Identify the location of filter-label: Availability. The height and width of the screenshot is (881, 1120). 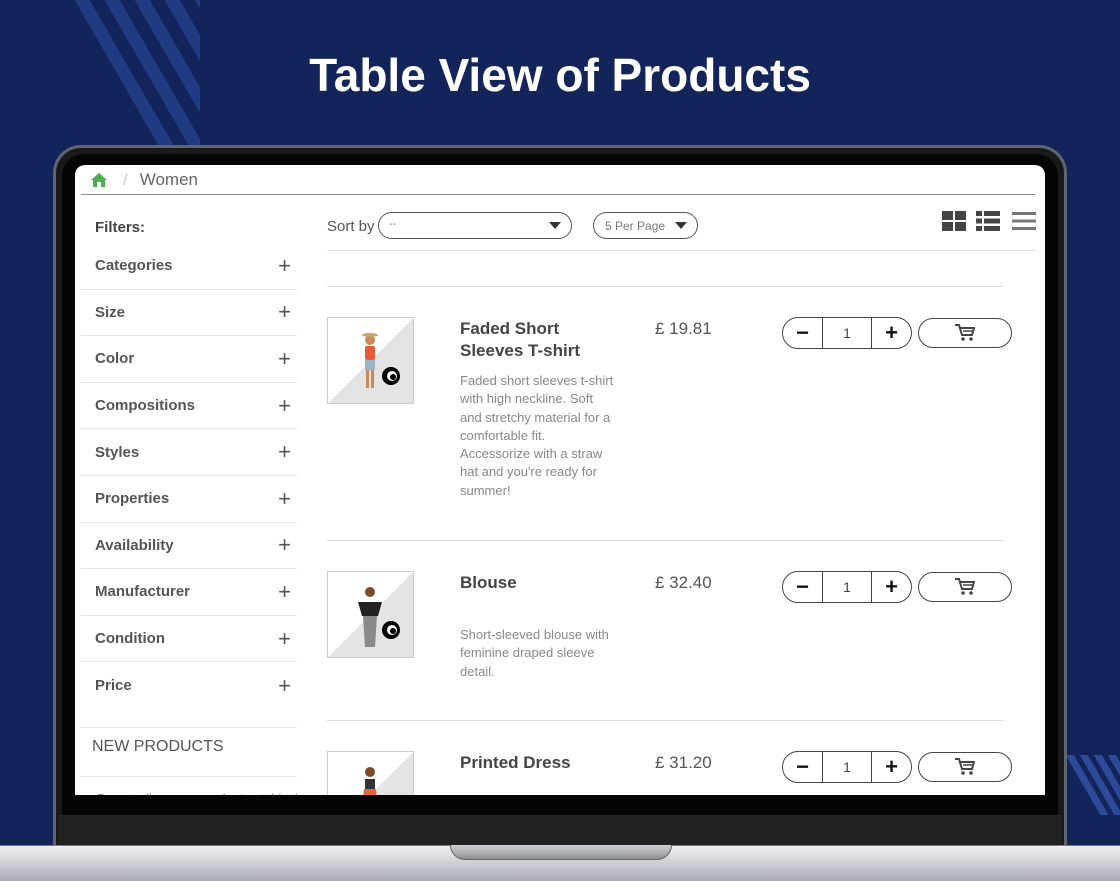
(134, 545).